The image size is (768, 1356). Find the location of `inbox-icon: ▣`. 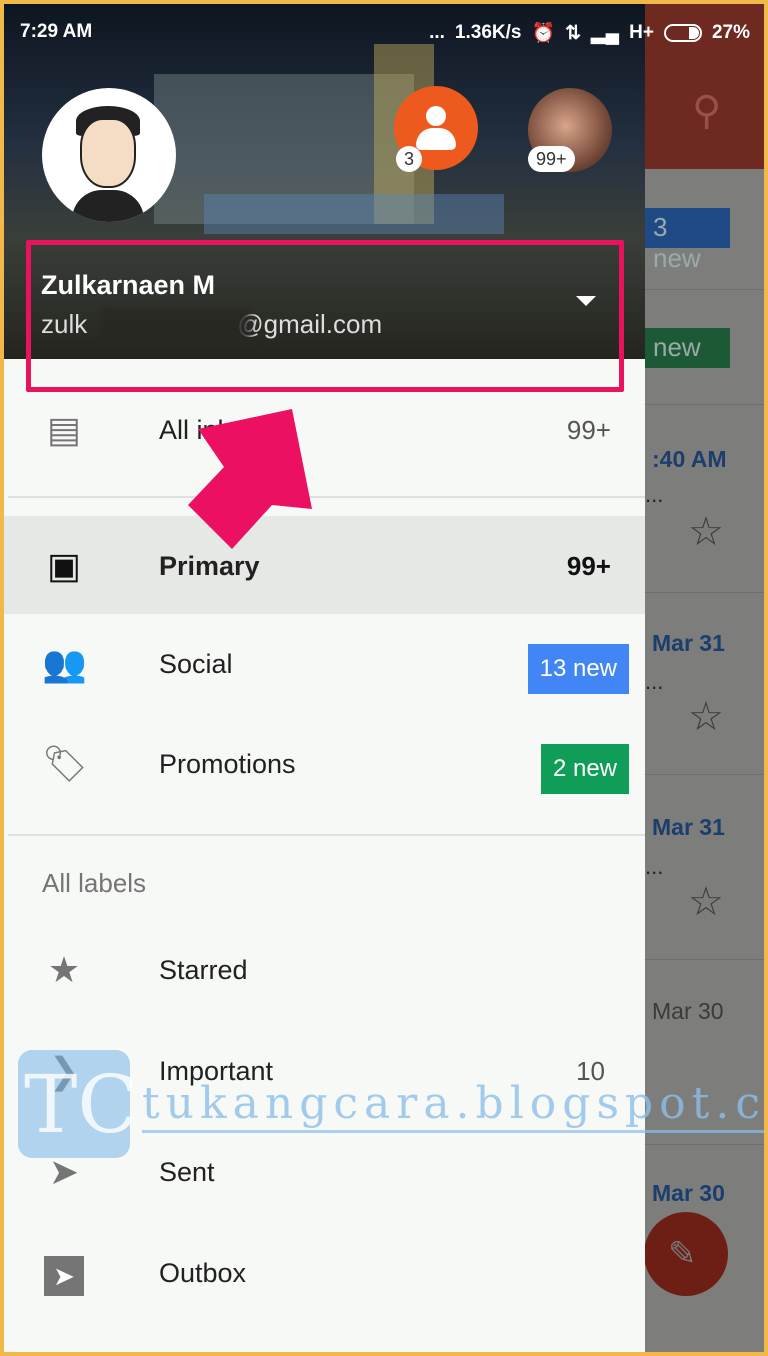

inbox-icon: ▣ is located at coordinates (63, 565).